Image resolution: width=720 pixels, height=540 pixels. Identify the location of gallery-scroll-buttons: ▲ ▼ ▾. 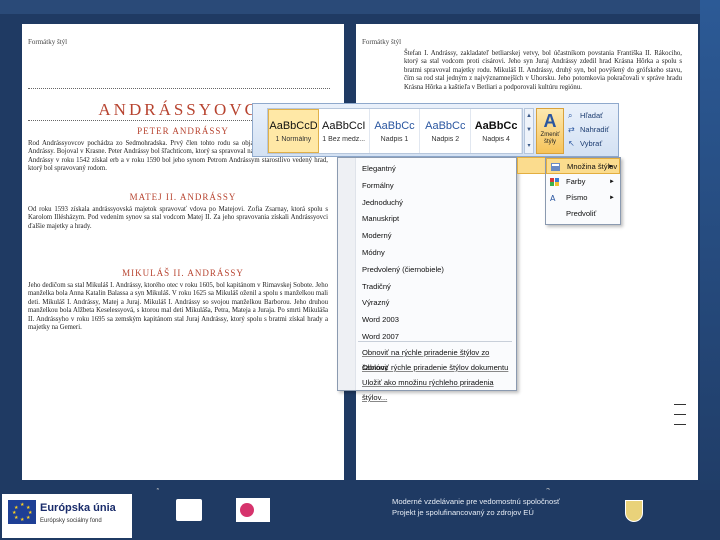
(529, 131).